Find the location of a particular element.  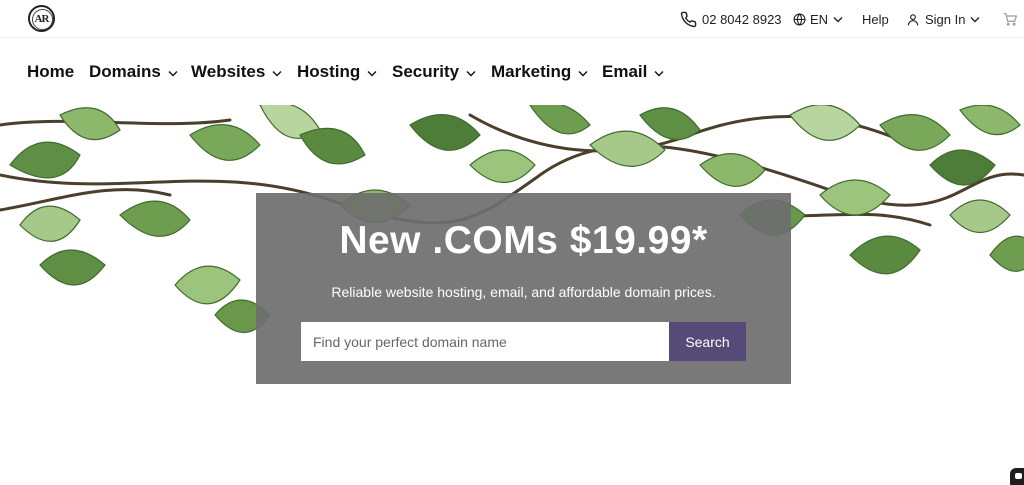

logo-text: AR is located at coordinates (42, 18).